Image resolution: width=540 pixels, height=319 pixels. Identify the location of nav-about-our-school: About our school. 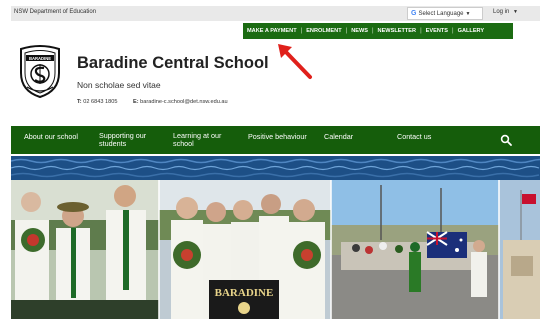
(59, 137).